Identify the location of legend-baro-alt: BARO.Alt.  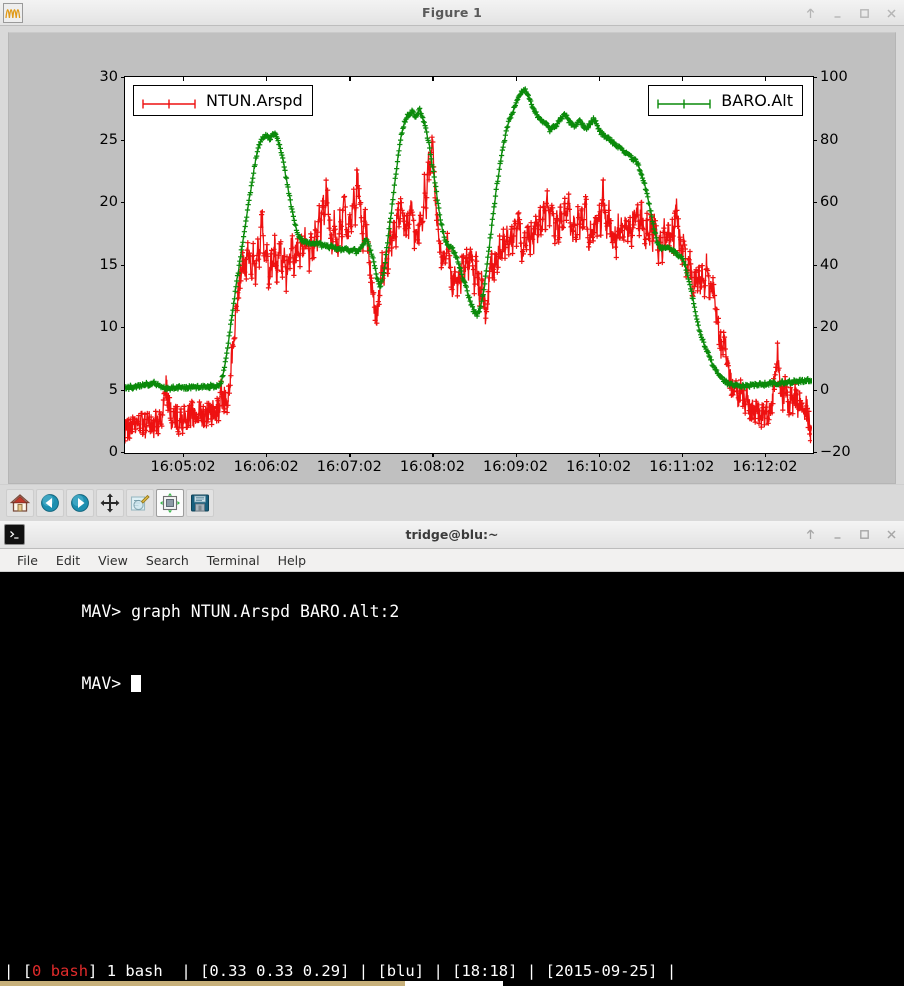
(725, 100).